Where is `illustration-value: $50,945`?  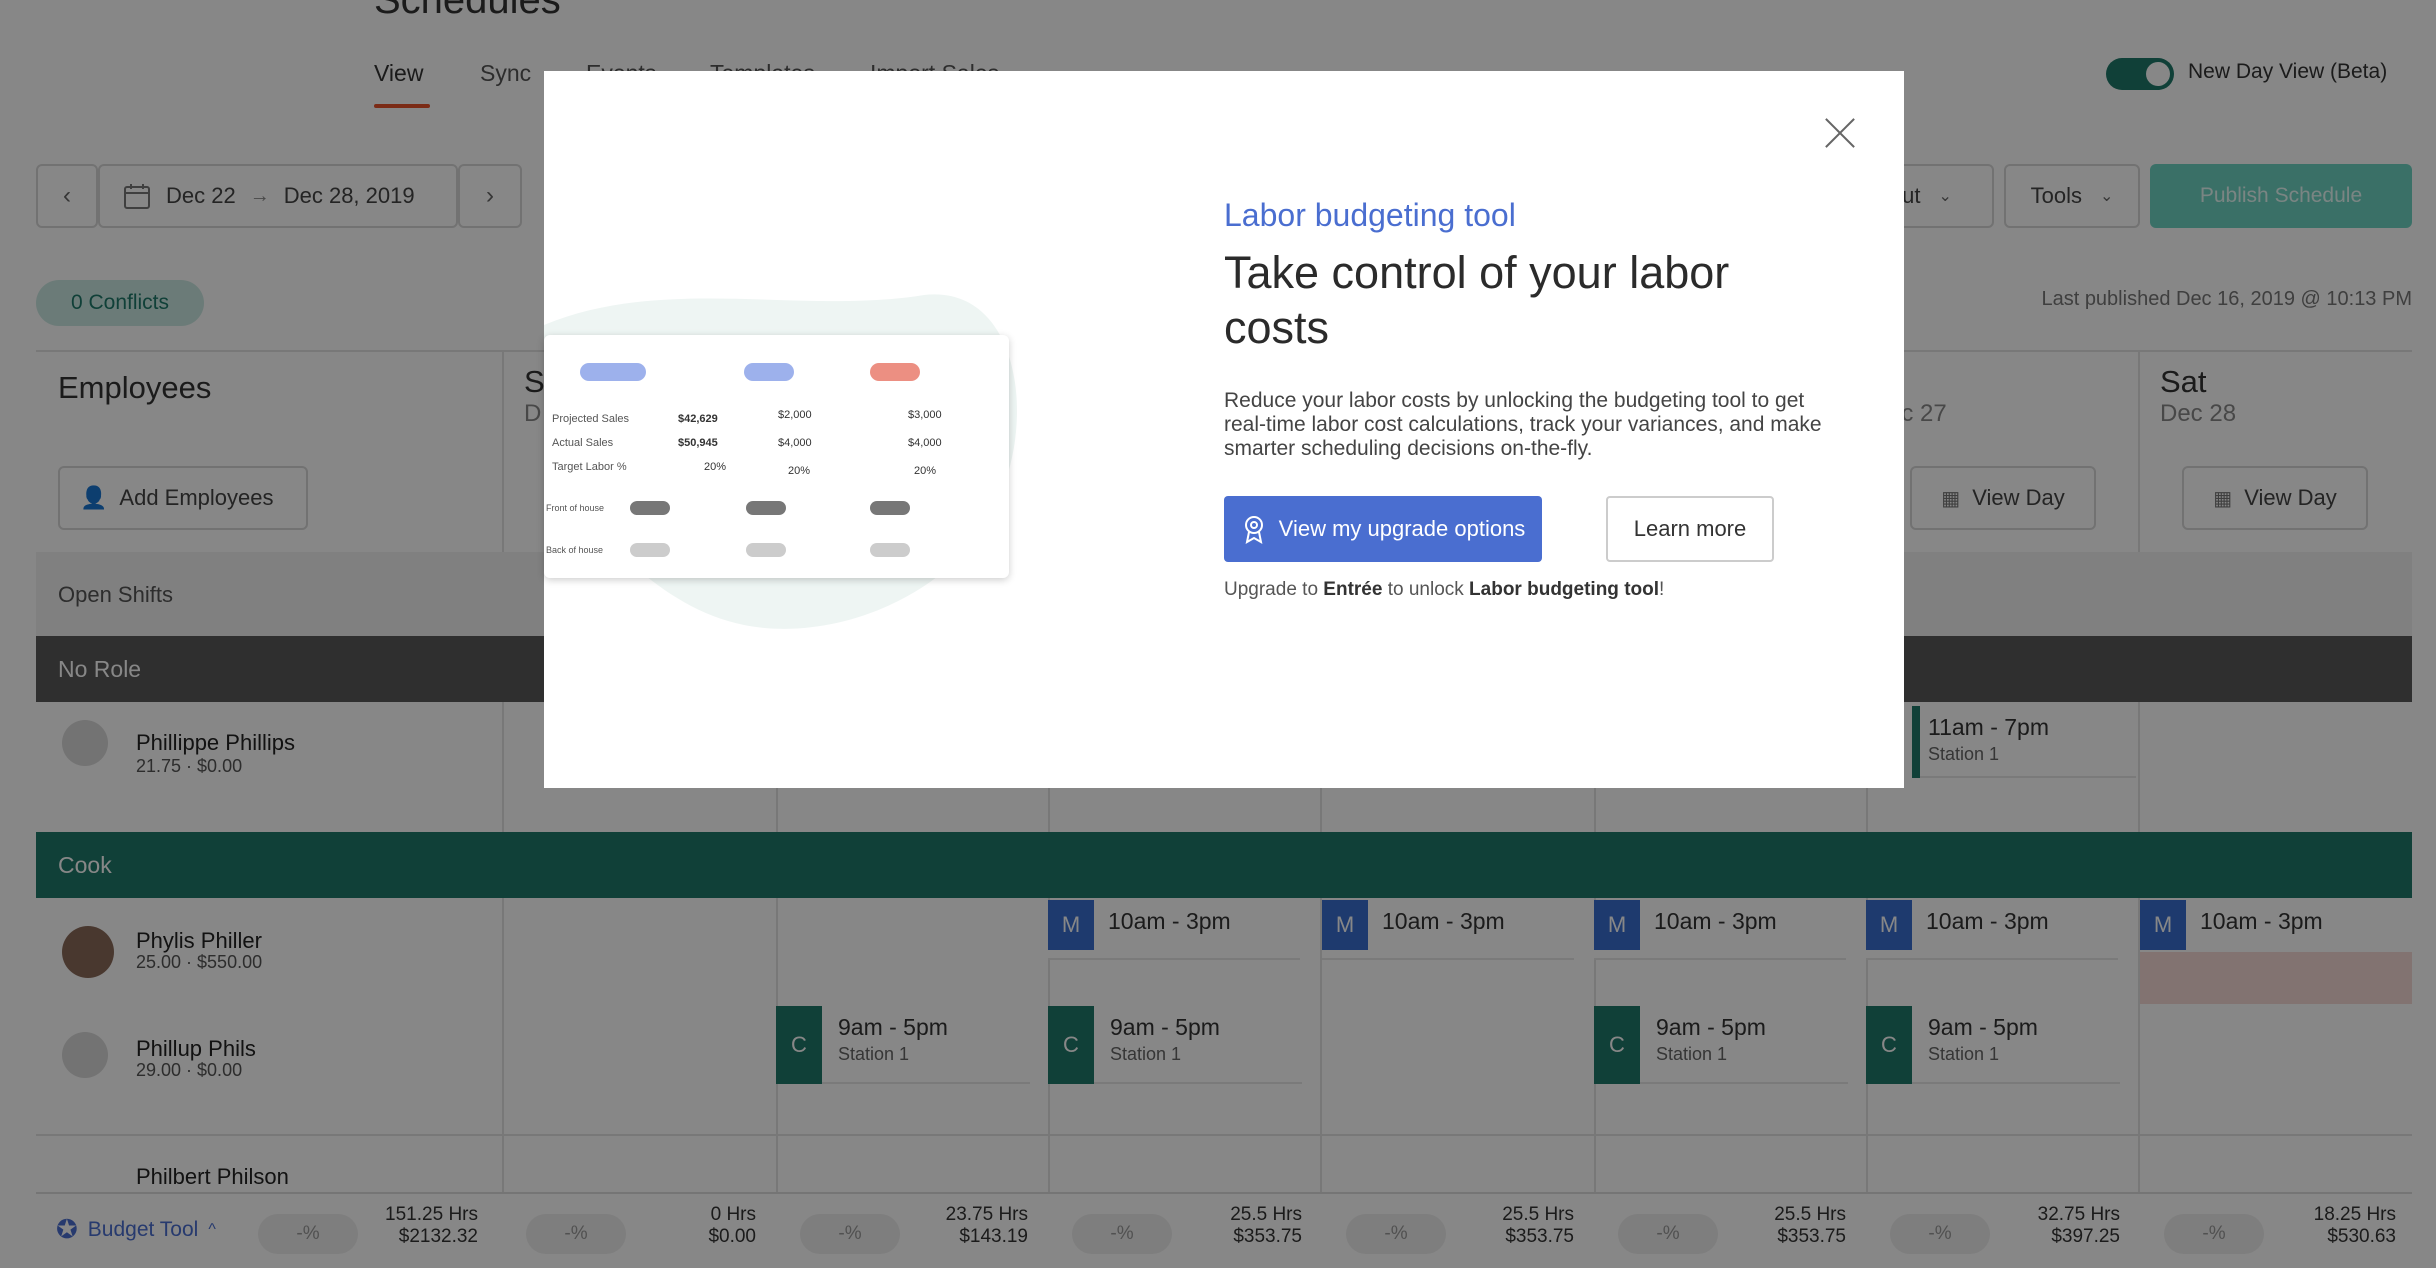 illustration-value: $50,945 is located at coordinates (698, 443).